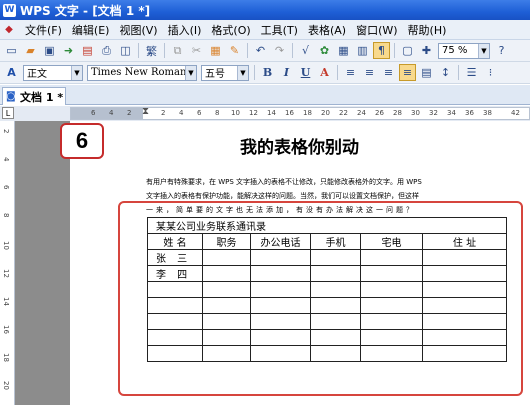  Describe the element at coordinates (11, 72) in the screenshot. I see `styles-icon: A` at that location.